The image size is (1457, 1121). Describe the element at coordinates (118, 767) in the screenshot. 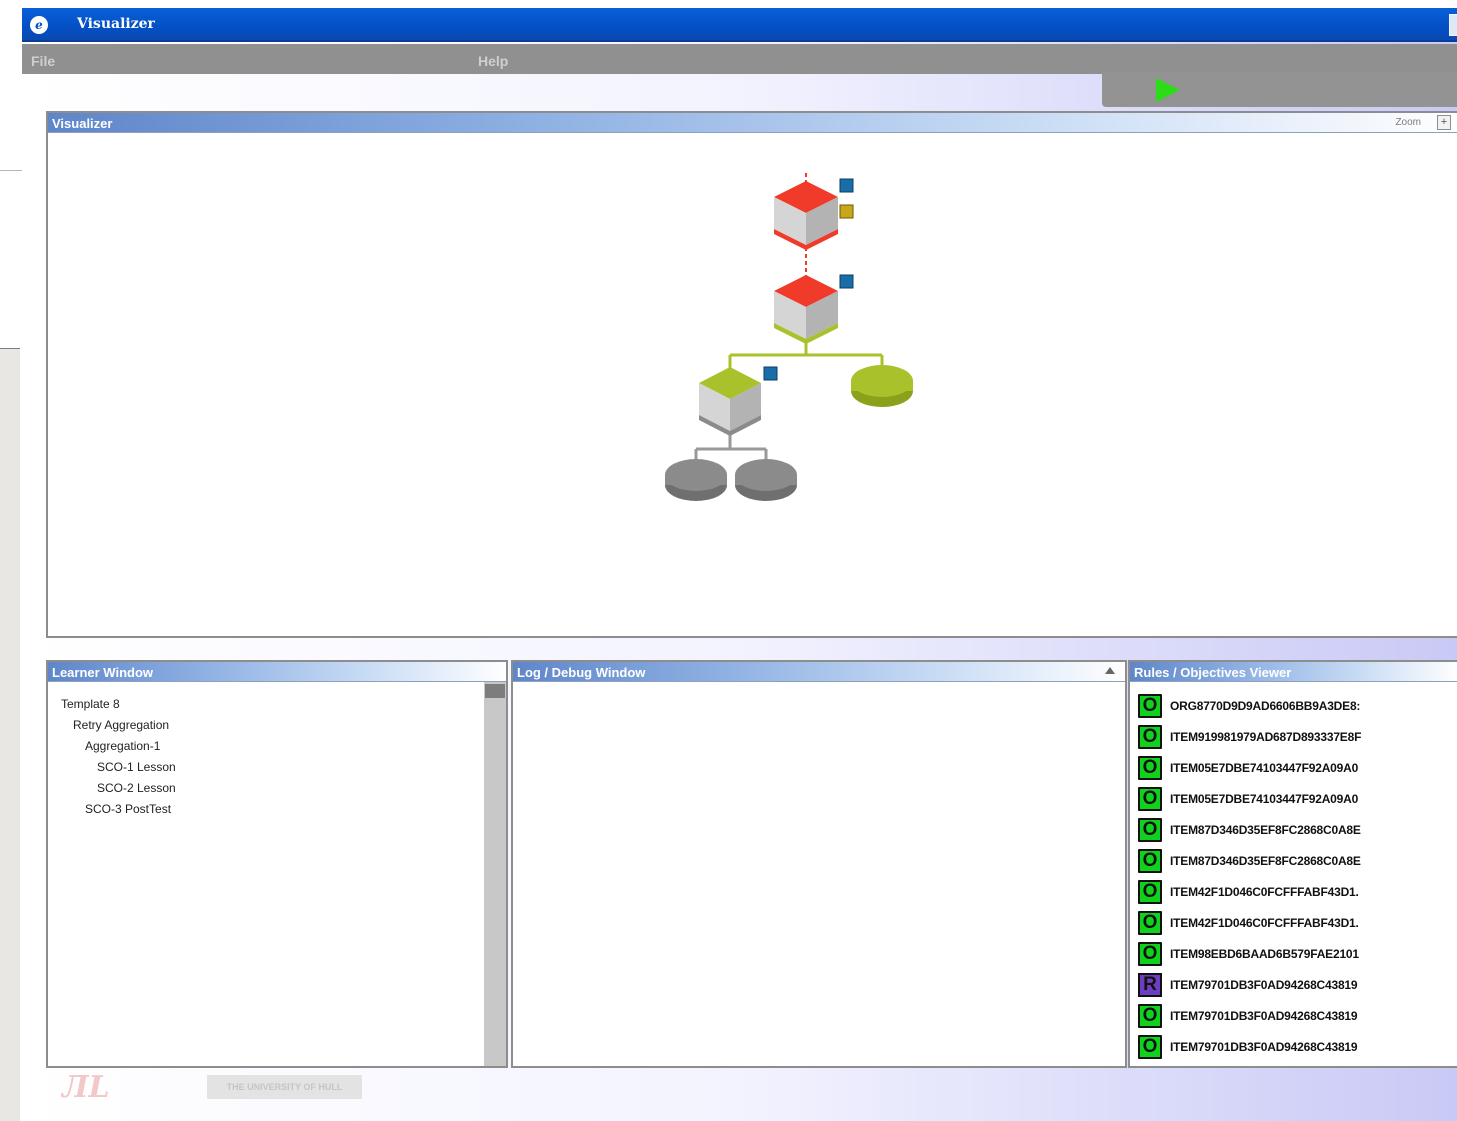

I see `learner-tree-item: SCO-1 Lesson` at that location.